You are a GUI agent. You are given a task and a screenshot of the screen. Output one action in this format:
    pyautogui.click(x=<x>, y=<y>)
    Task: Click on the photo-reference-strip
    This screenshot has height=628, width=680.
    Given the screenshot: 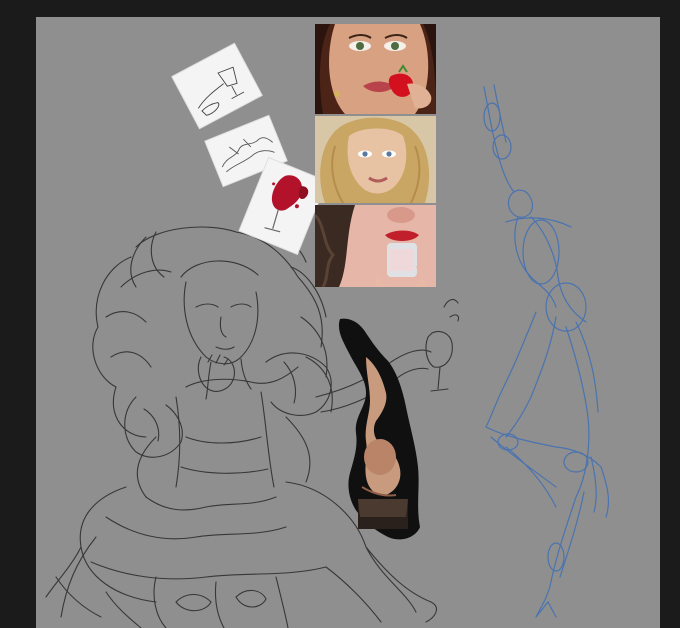 What is the action you would take?
    pyautogui.click(x=375, y=155)
    